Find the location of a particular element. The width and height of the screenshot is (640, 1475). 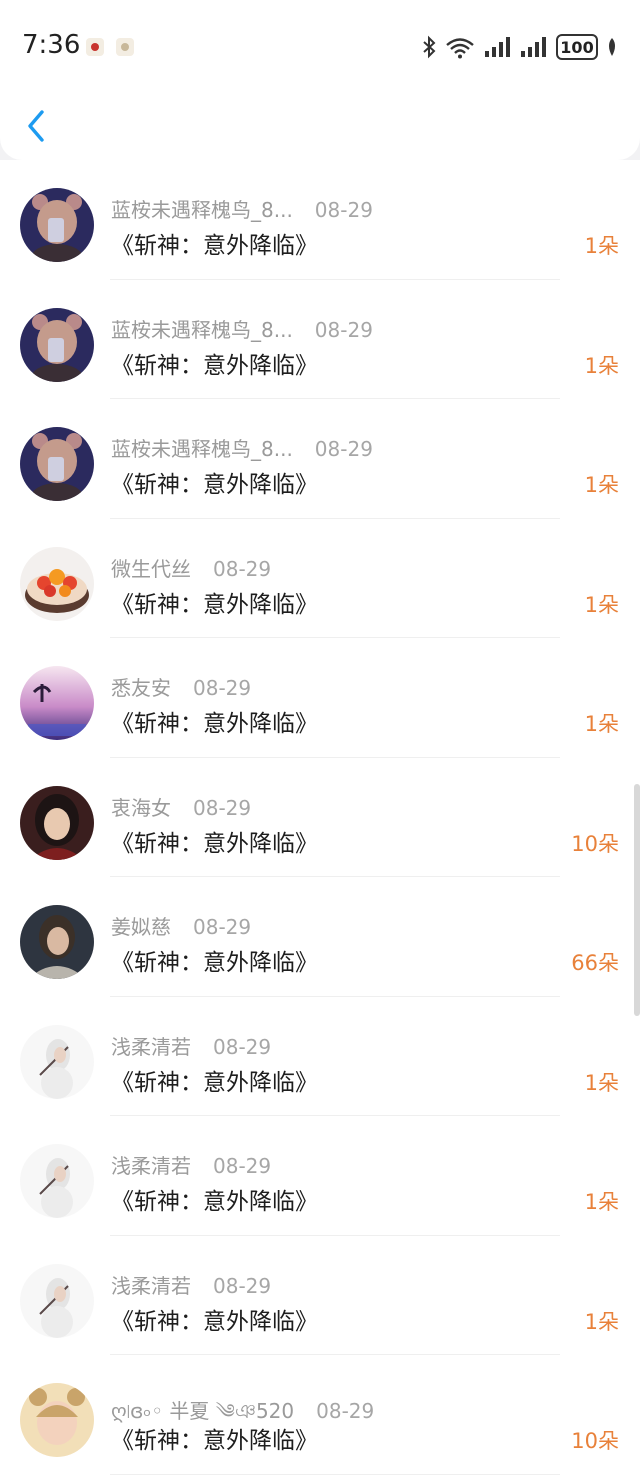

chevron-left-icon is located at coordinates (36, 126).